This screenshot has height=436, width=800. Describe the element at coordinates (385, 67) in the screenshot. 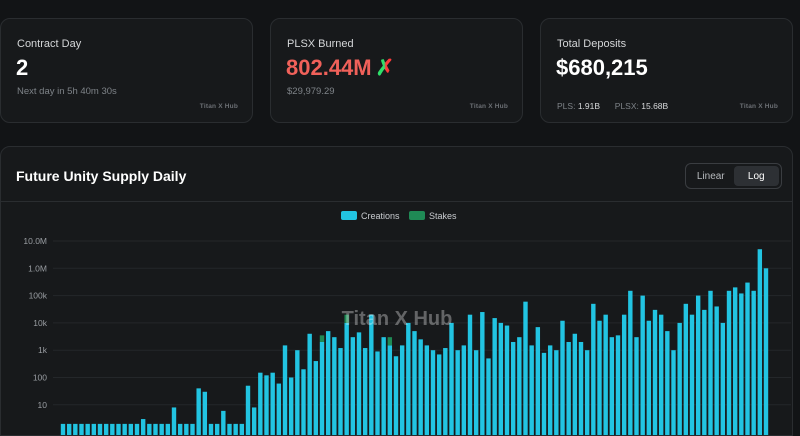

I see `x-logo-icon: ✗` at that location.